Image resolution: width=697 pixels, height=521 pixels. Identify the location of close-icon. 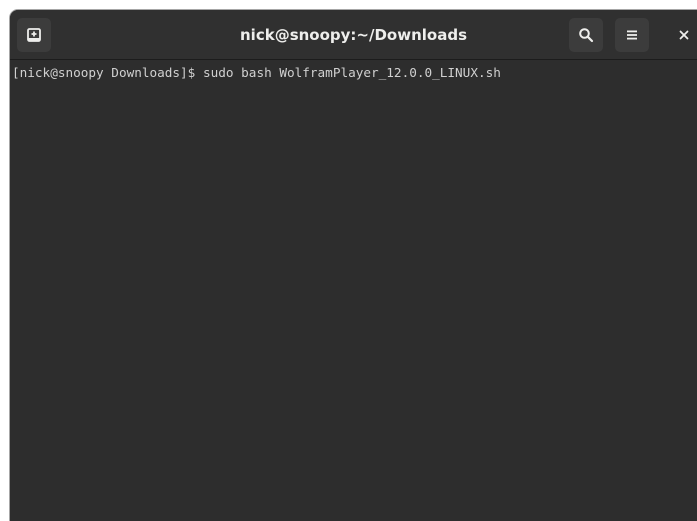
(684, 35).